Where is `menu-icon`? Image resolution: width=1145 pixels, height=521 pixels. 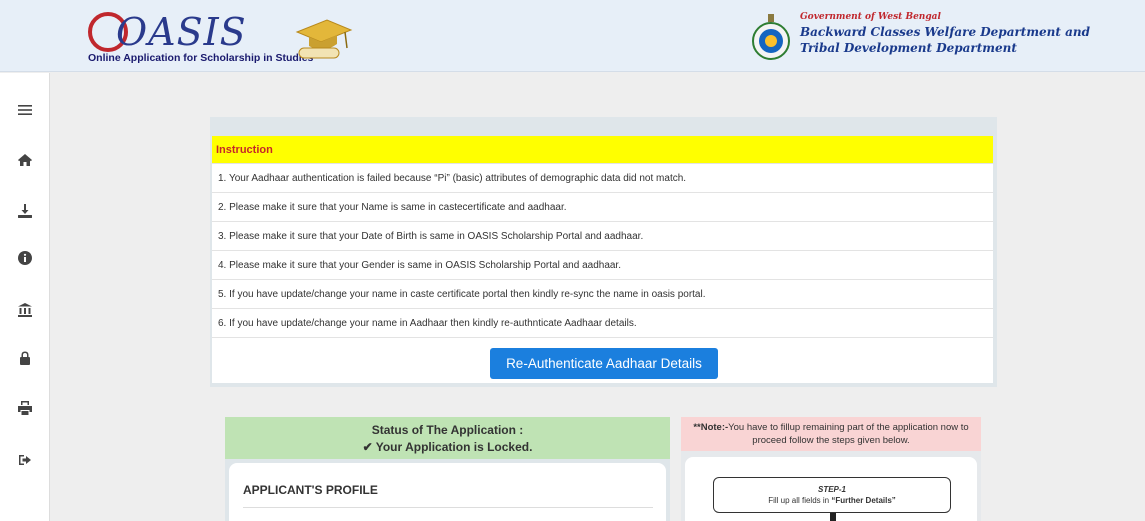 menu-icon is located at coordinates (25, 110).